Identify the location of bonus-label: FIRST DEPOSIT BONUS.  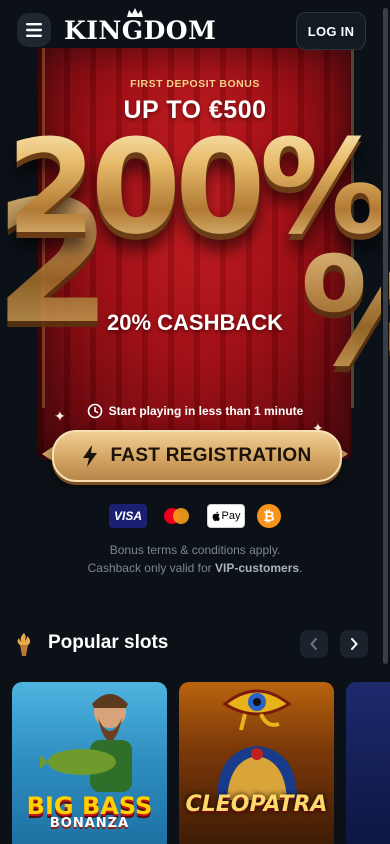
(195, 84).